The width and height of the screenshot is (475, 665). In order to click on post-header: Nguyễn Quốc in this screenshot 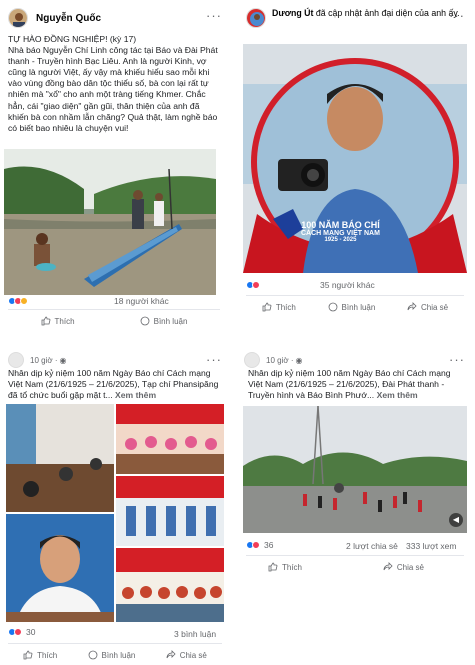, I will do `click(54, 18)`.